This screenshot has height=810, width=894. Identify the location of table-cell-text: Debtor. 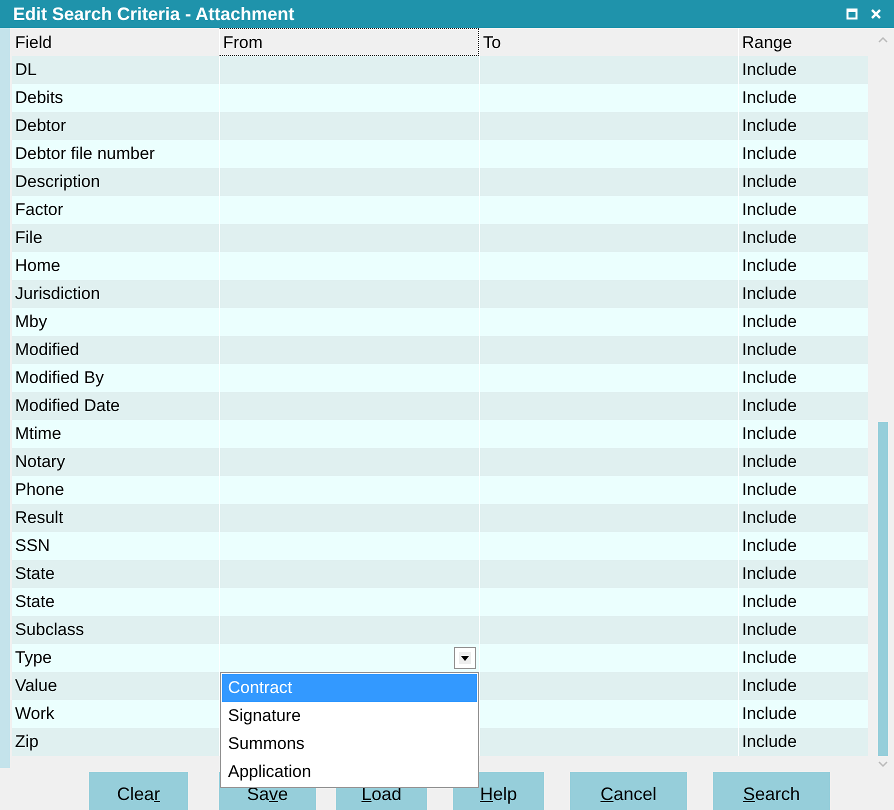
(41, 126).